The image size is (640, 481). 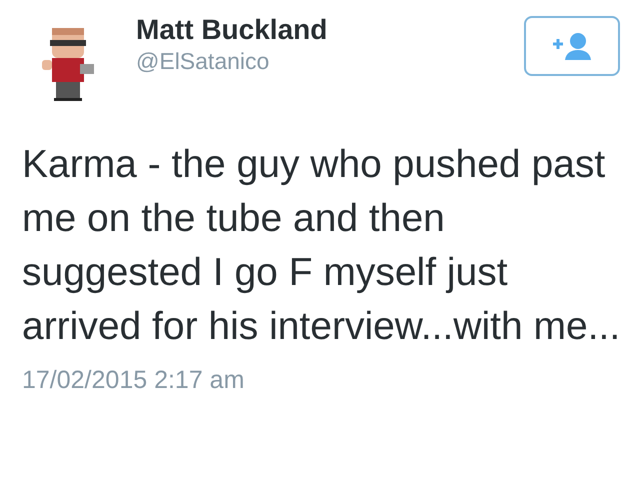 I want to click on author-handle: @ElSatanico, so click(x=203, y=61).